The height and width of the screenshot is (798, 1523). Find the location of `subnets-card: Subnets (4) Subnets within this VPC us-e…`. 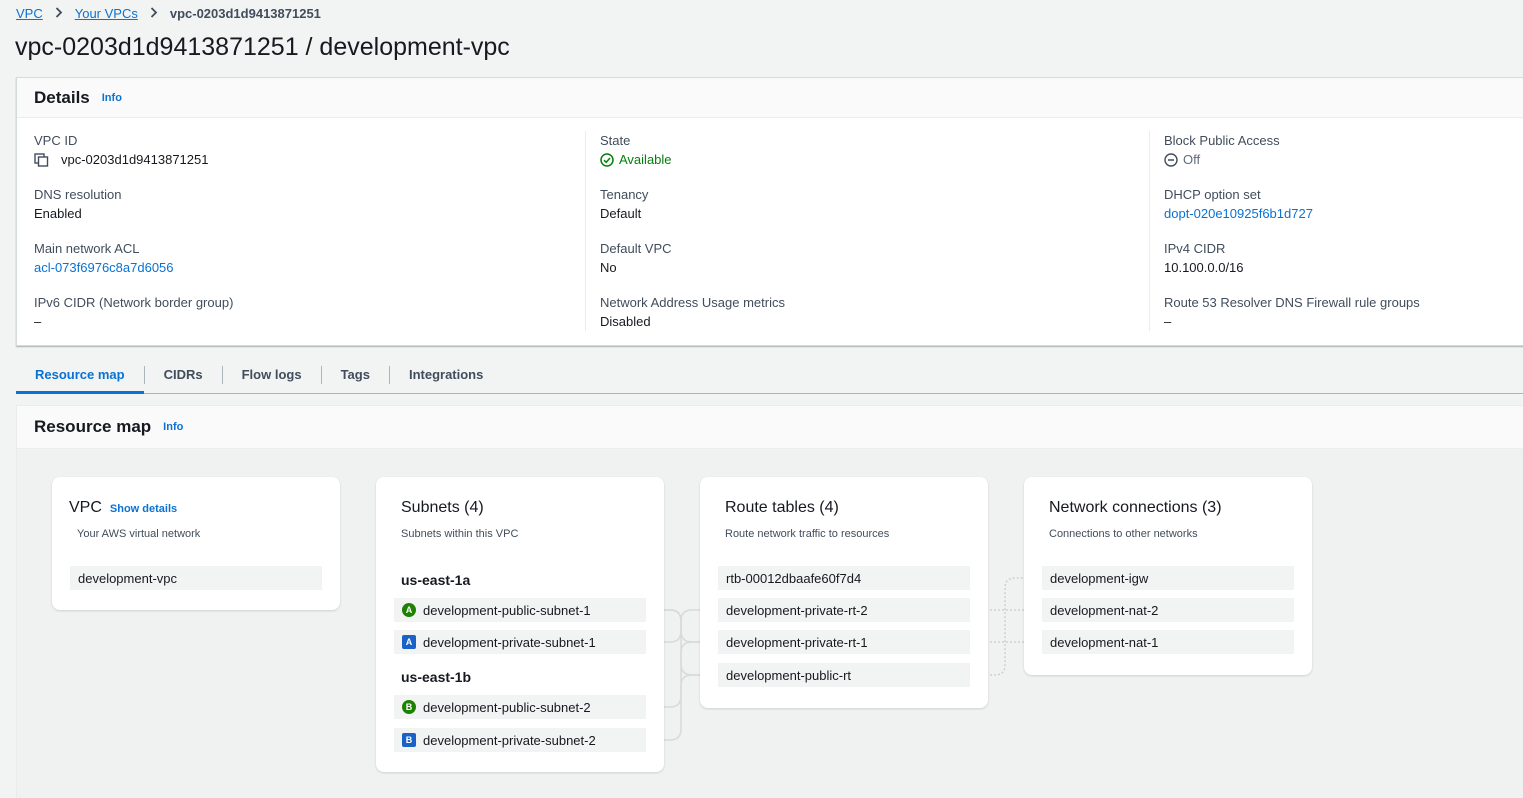

subnets-card: Subnets (4) Subnets within this VPC us-e… is located at coordinates (520, 624).